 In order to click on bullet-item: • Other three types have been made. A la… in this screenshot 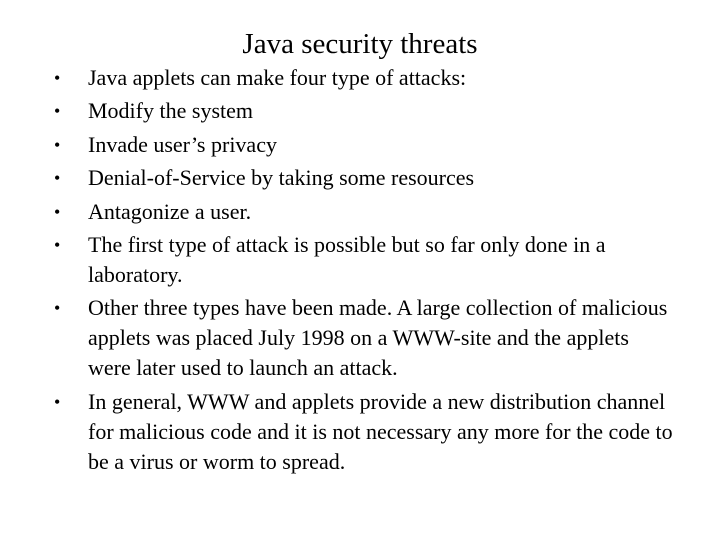, I will do `click(364, 338)`.